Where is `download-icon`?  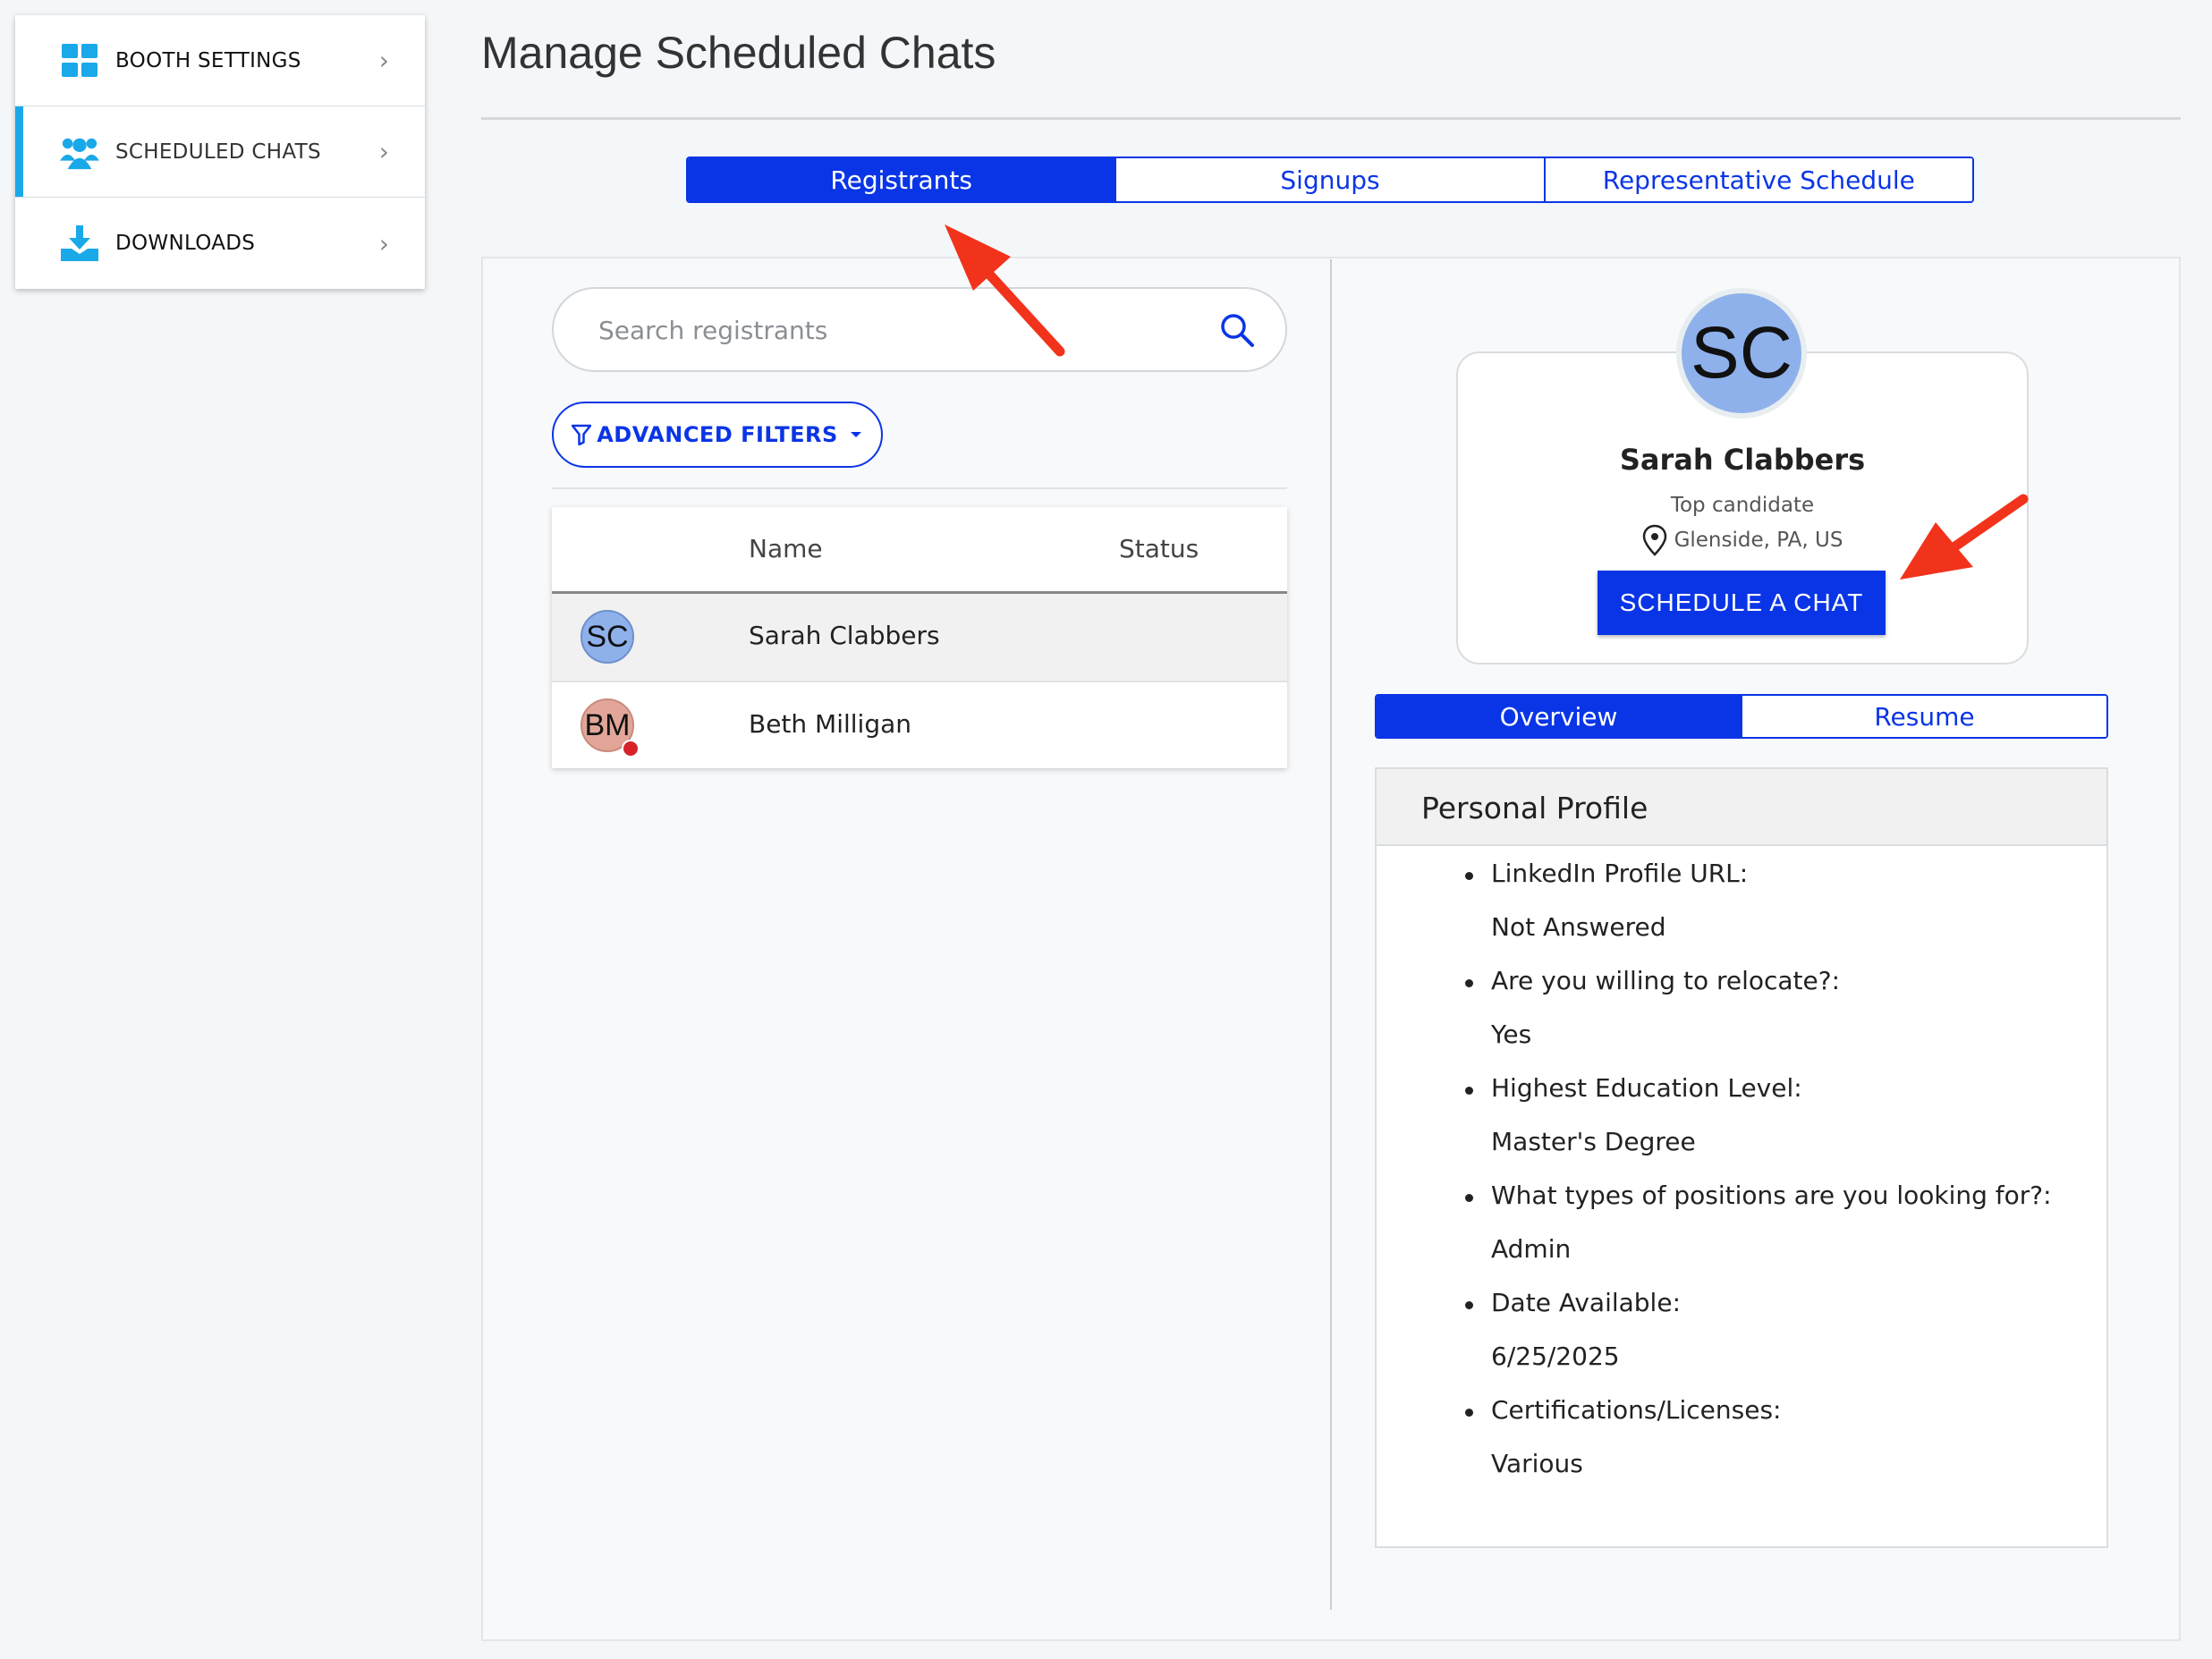
download-icon is located at coordinates (80, 243).